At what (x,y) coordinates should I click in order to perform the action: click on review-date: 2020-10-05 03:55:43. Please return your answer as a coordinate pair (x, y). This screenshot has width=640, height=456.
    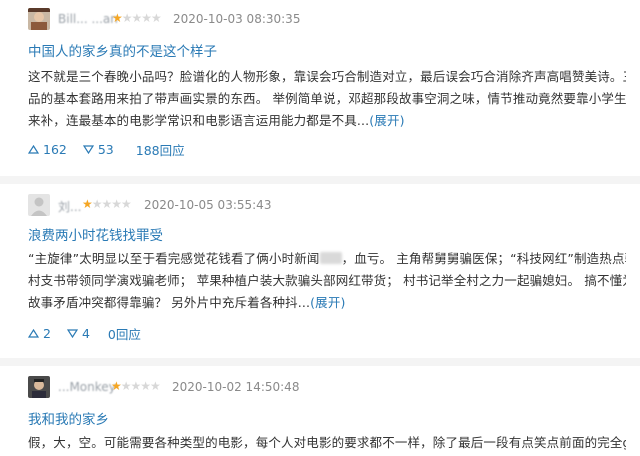
    Looking at the image, I should click on (208, 205).